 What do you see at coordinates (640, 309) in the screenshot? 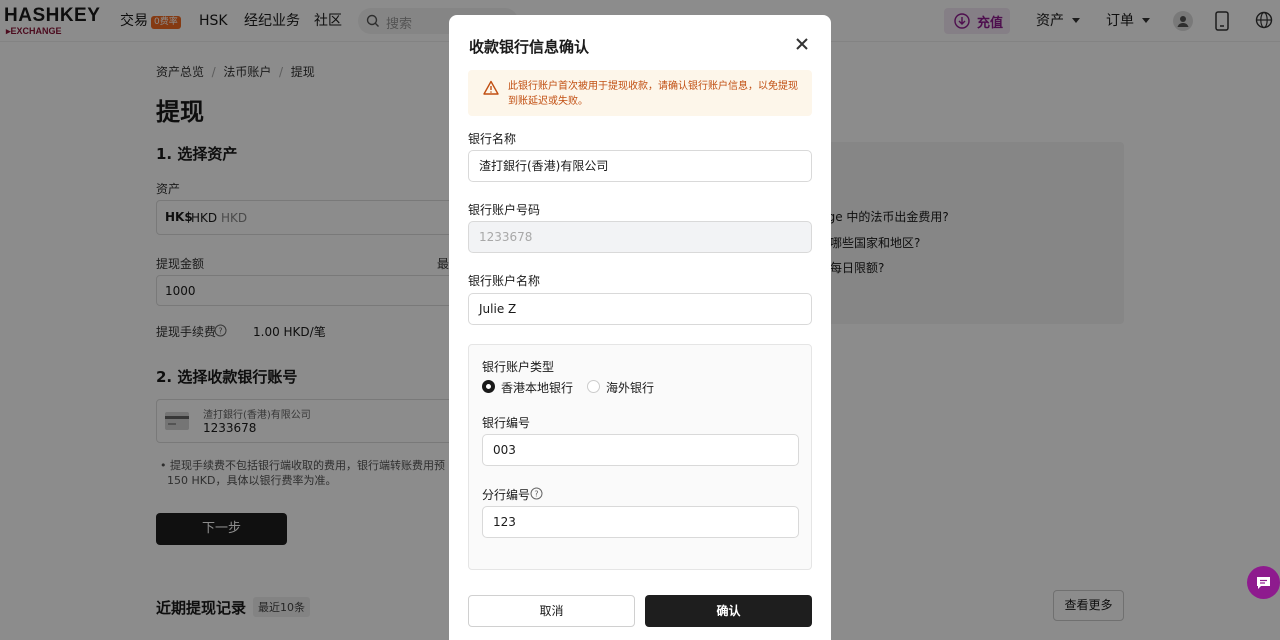
I see `account-name-field: Julie Z` at bounding box center [640, 309].